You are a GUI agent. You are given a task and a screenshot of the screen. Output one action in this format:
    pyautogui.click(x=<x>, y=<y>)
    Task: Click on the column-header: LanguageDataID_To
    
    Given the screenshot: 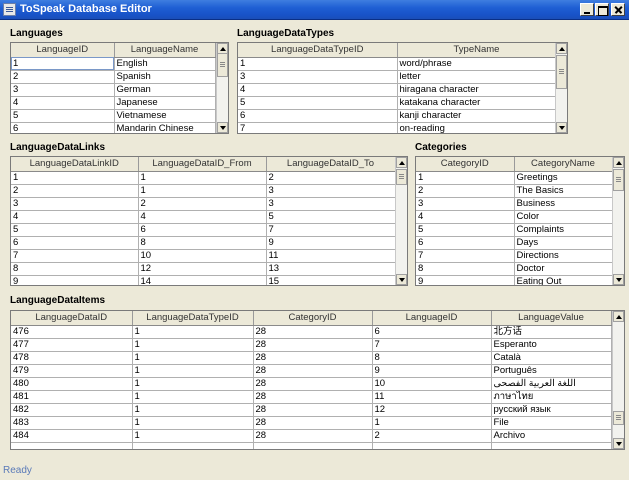 What is the action you would take?
    pyautogui.click(x=331, y=164)
    